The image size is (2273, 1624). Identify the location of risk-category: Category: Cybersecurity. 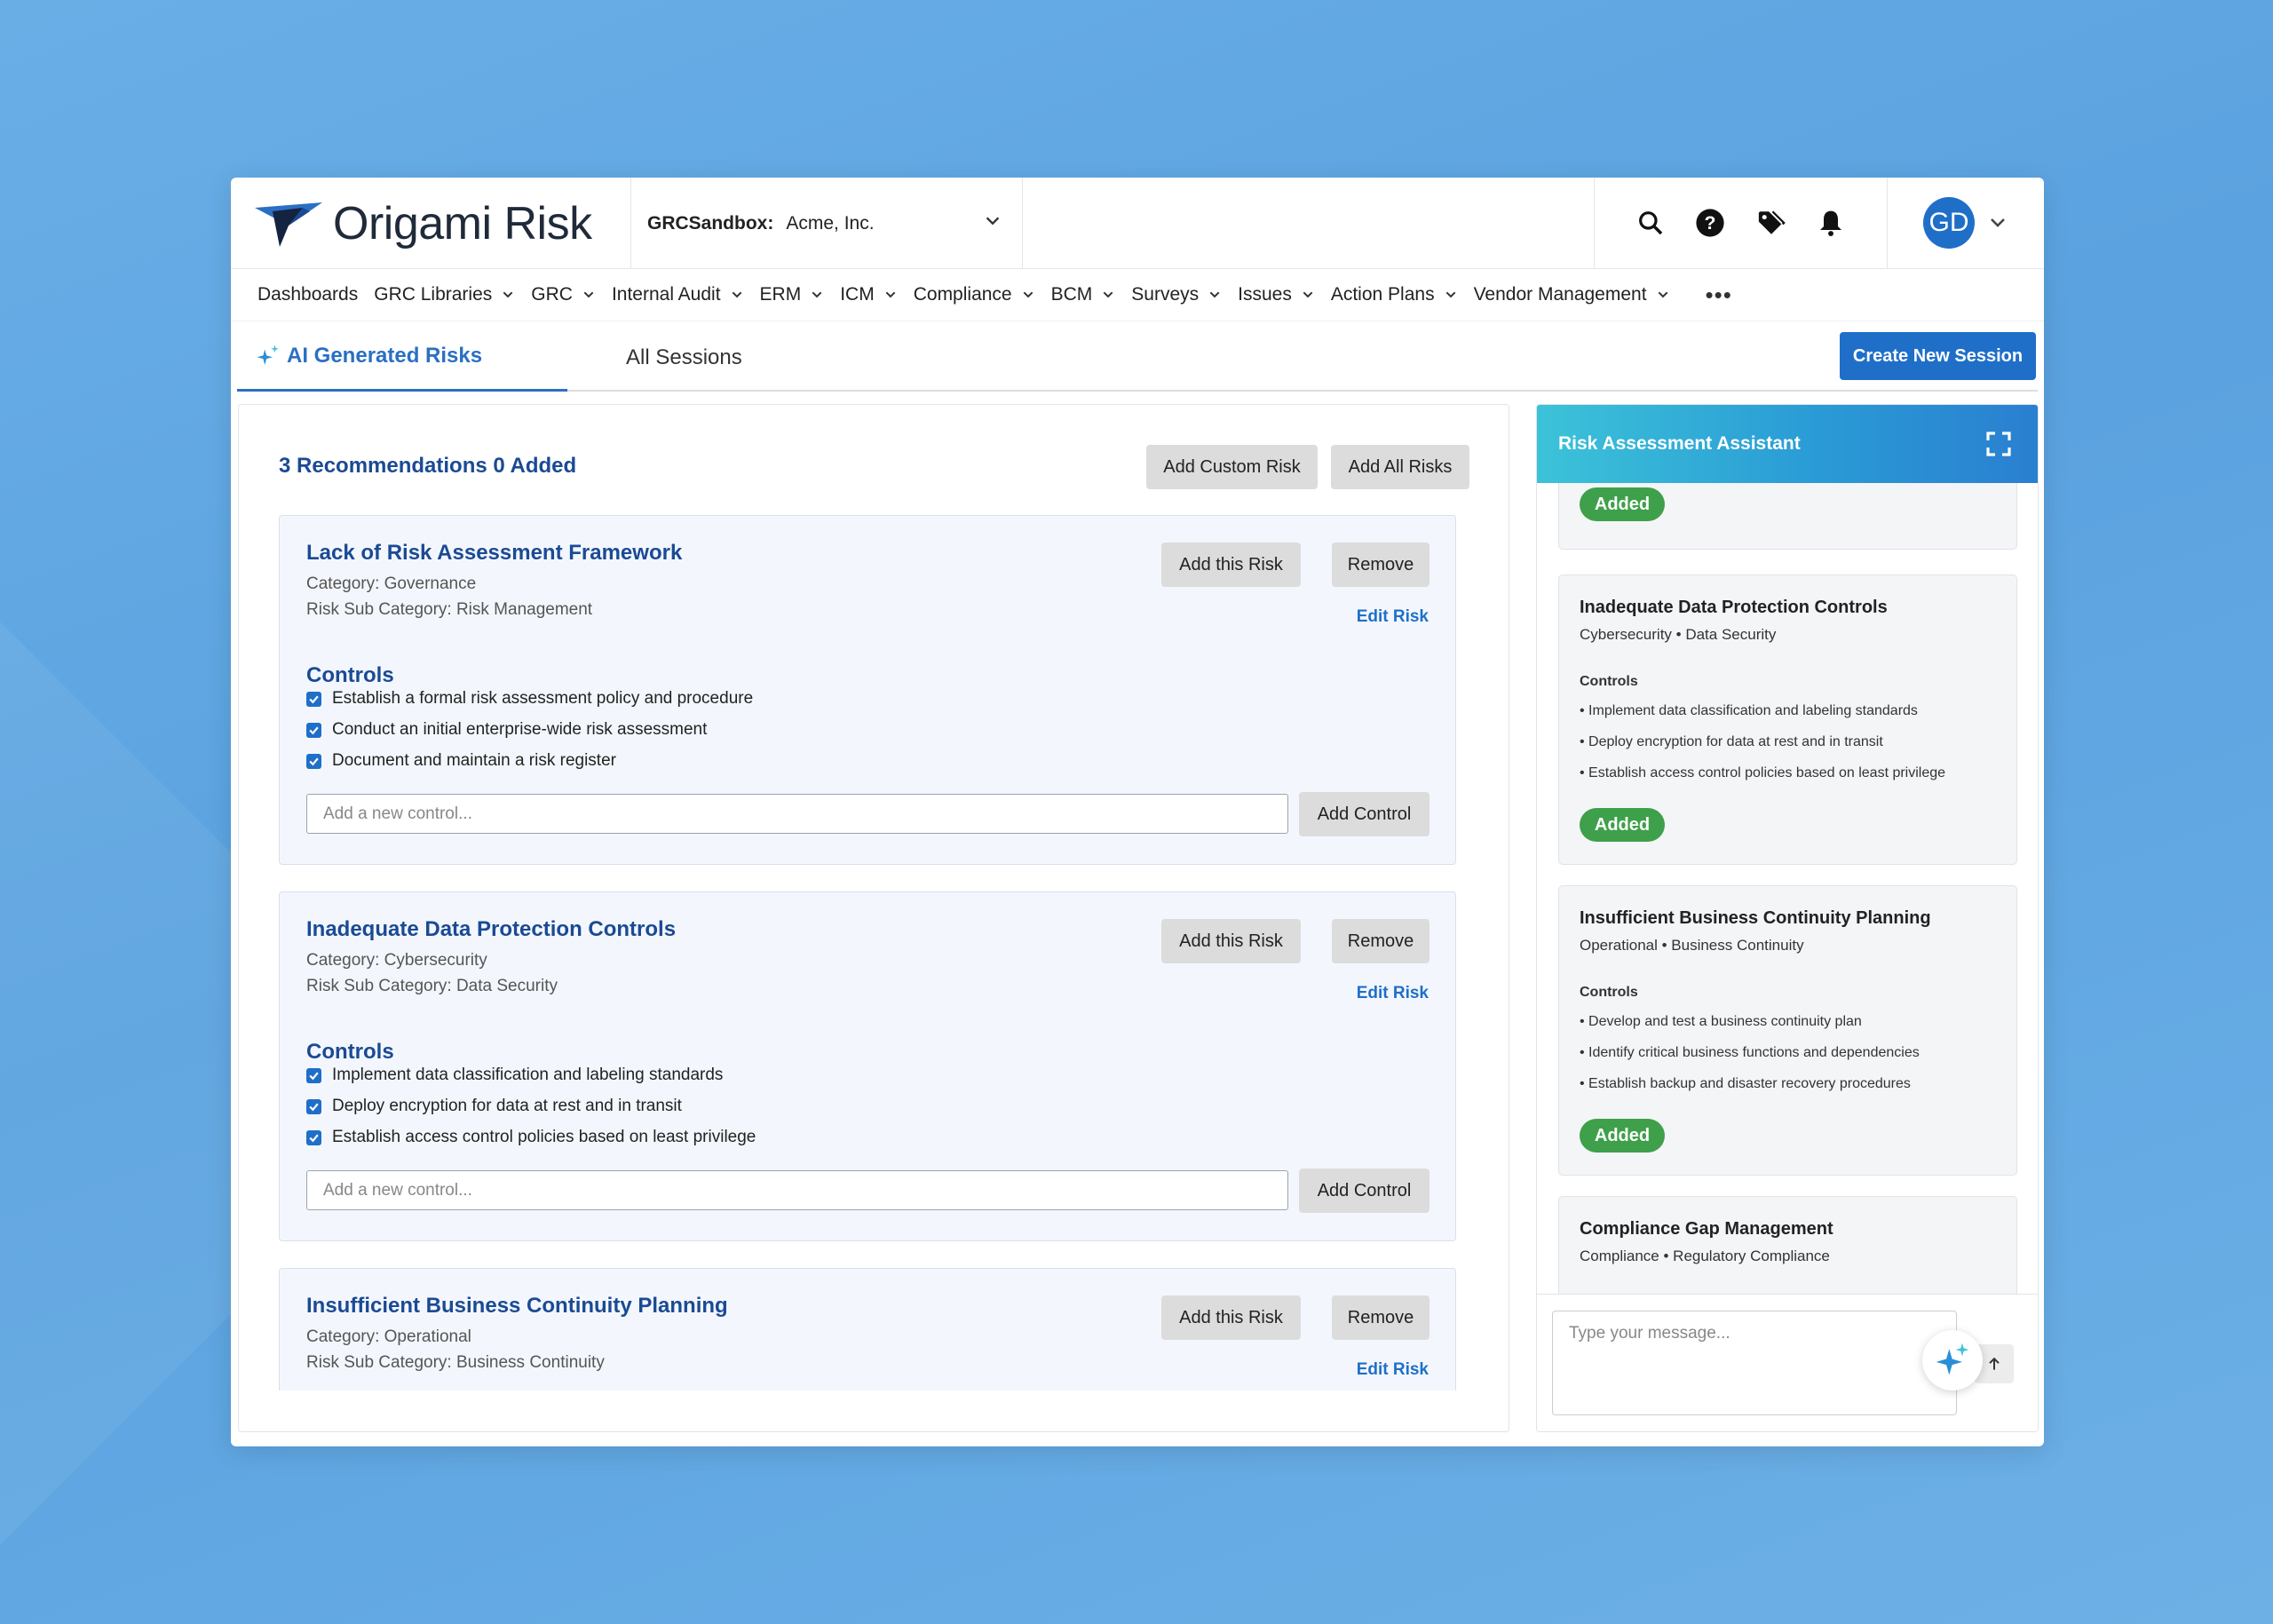
(397, 960).